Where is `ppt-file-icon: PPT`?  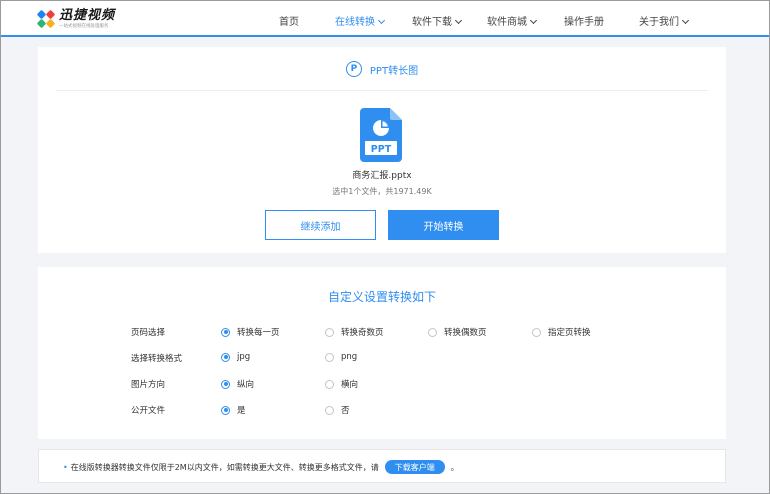
ppt-file-icon: PPT is located at coordinates (381, 135).